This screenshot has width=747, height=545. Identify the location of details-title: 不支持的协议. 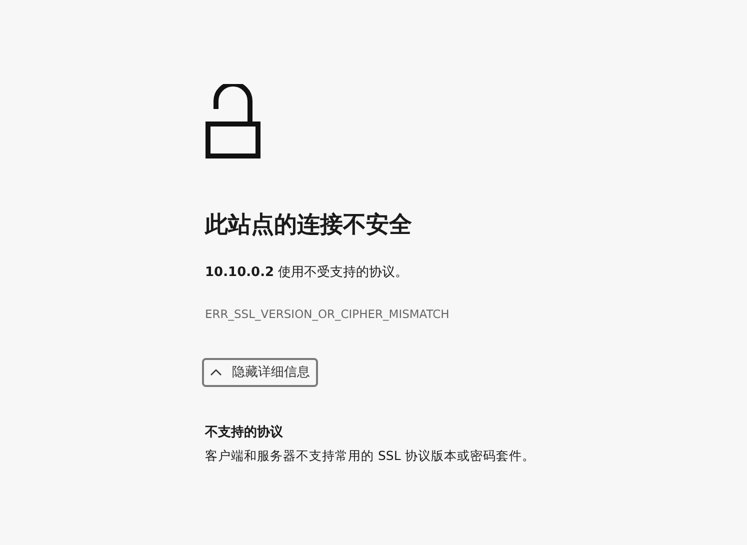
(244, 433).